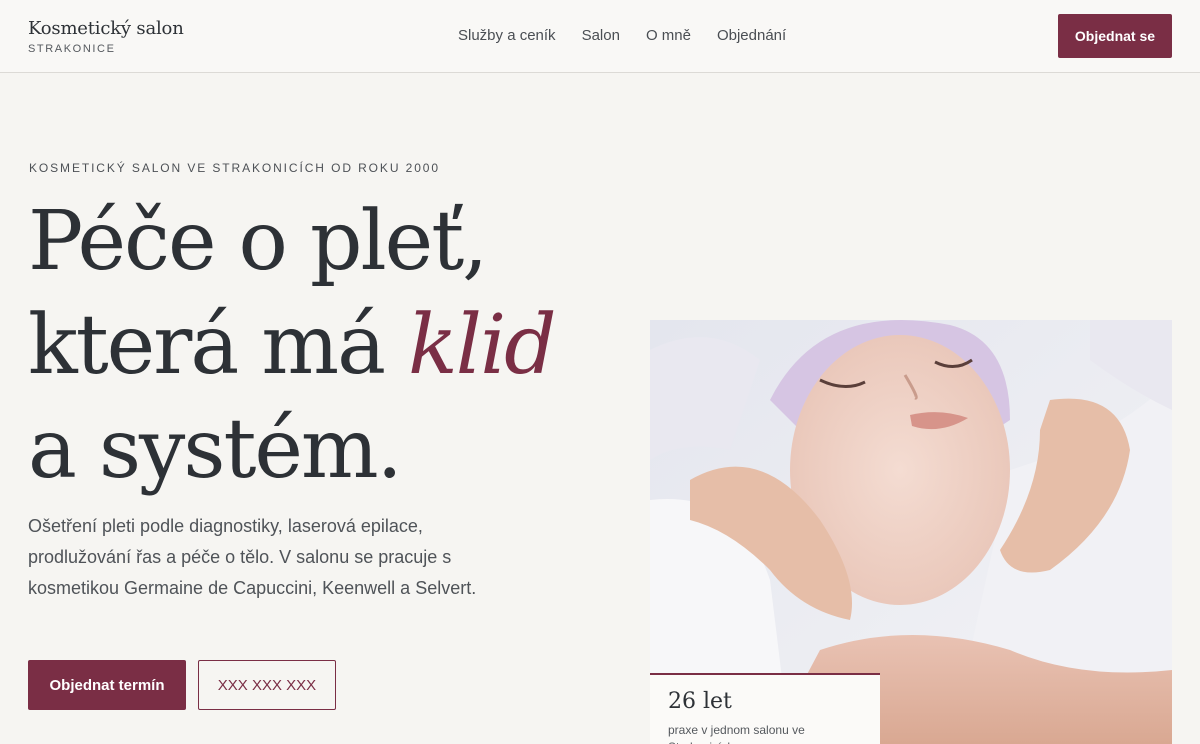 This screenshot has height=744, width=1200. Describe the element at coordinates (751, 36) in the screenshot. I see `nav-link-booking: Objednání` at that location.